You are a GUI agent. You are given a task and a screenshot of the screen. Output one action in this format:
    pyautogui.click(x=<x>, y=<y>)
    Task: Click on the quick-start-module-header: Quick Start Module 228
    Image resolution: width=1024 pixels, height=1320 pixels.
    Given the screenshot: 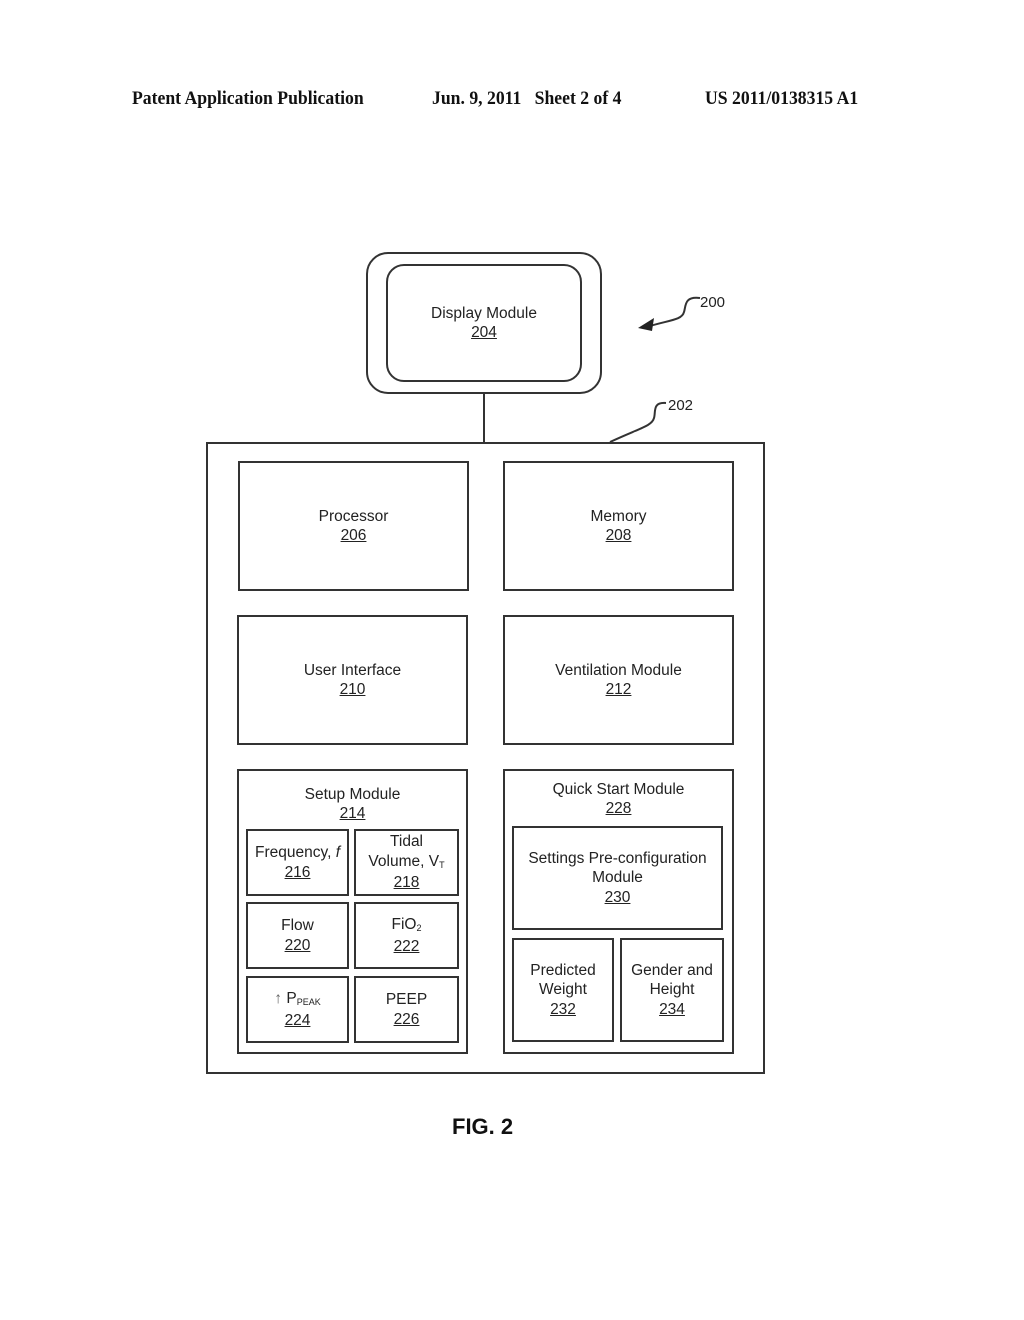 What is the action you would take?
    pyautogui.click(x=618, y=799)
    